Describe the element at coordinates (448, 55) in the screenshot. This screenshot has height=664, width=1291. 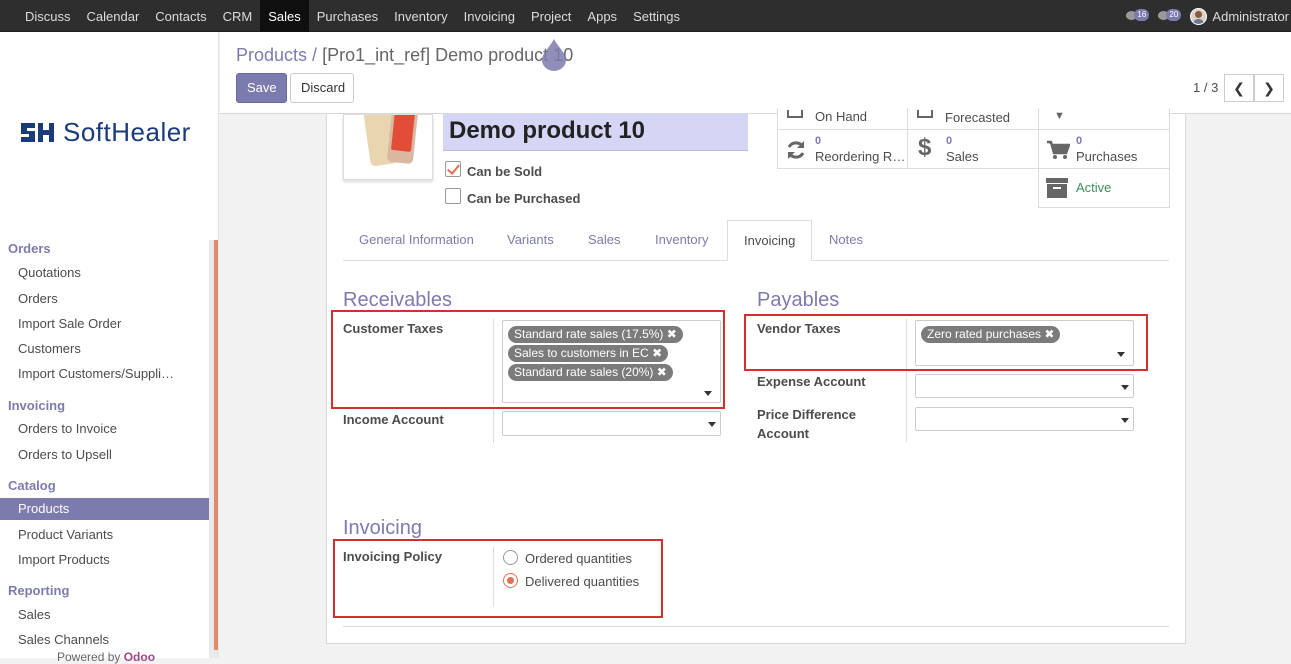
I see `breadcrumb-current: [Pro1_int_ref] Demo product 10` at that location.